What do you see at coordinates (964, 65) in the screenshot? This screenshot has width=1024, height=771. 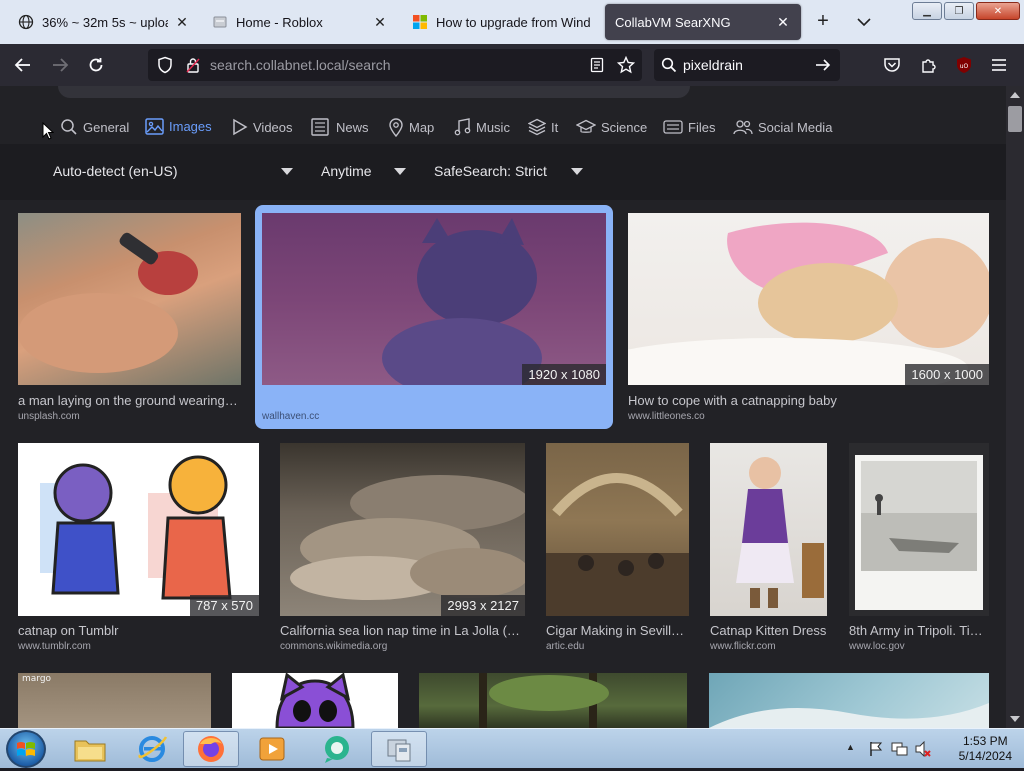 I see `ublock-origin-icon: uO` at bounding box center [964, 65].